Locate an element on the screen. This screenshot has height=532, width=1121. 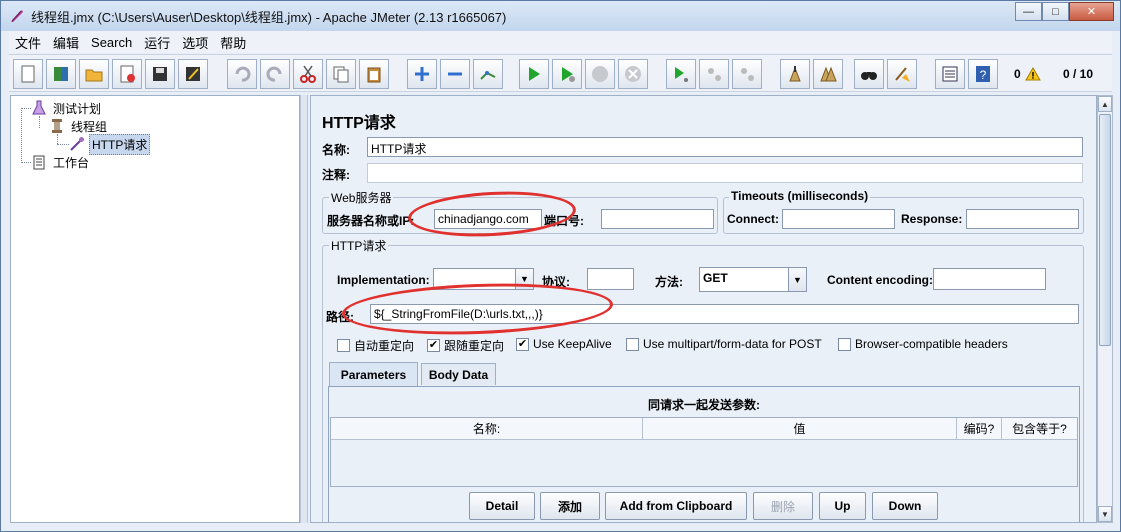
scroll-down-icon: ▼ is located at coordinates (1105, 514).